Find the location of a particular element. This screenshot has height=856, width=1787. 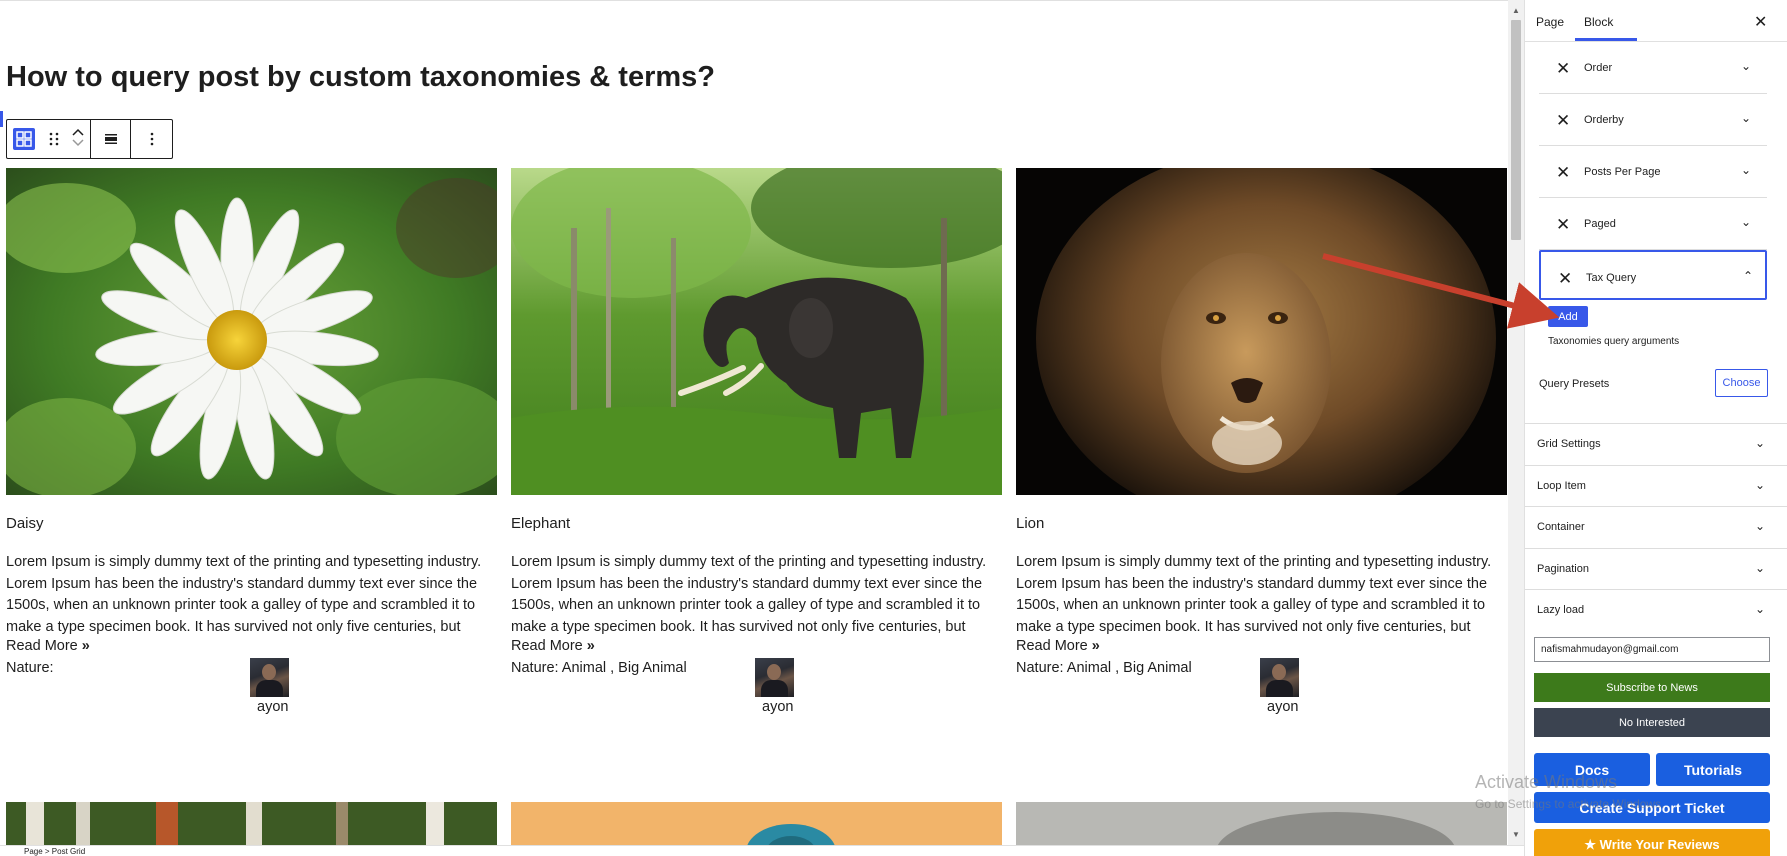

query-item-posts-per-page: ✕ Posts Per Page ⌄ is located at coordinates (1653, 172).